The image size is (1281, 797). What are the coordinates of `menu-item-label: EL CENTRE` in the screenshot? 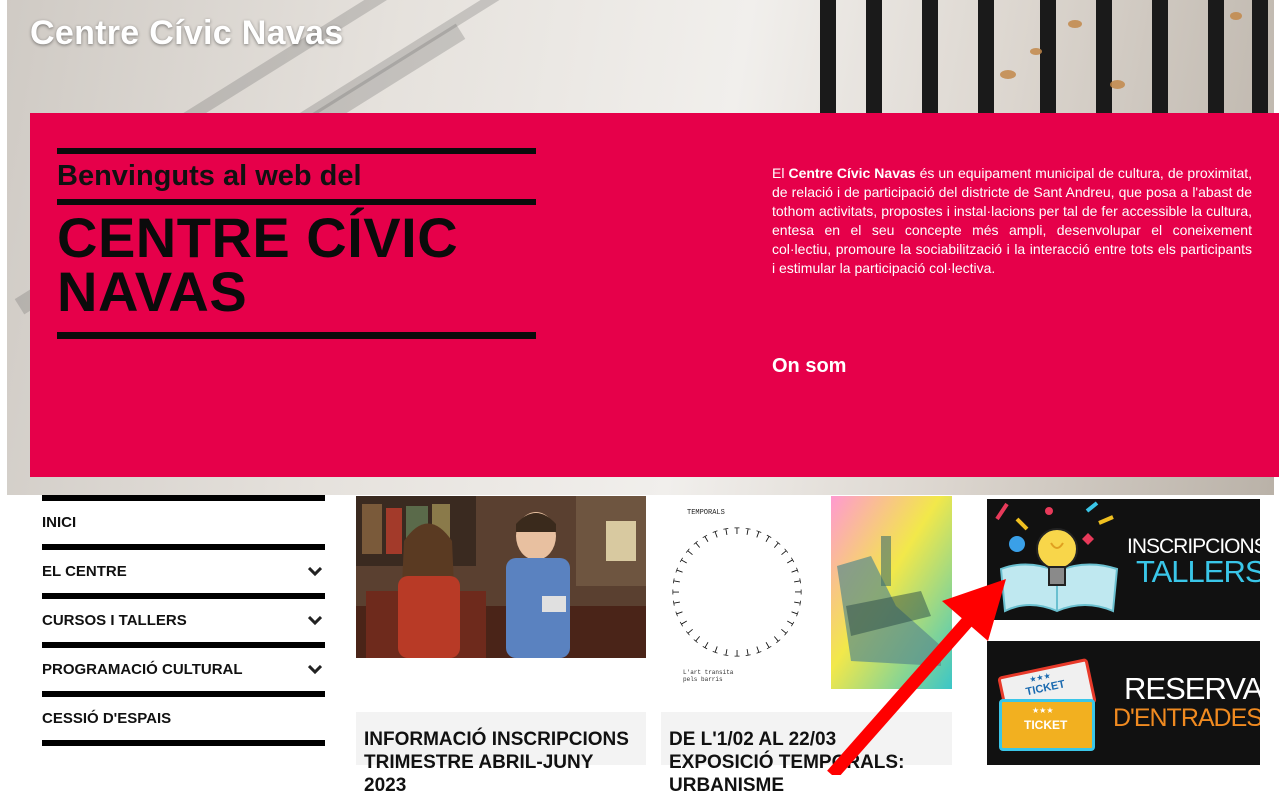 It's located at (84, 571).